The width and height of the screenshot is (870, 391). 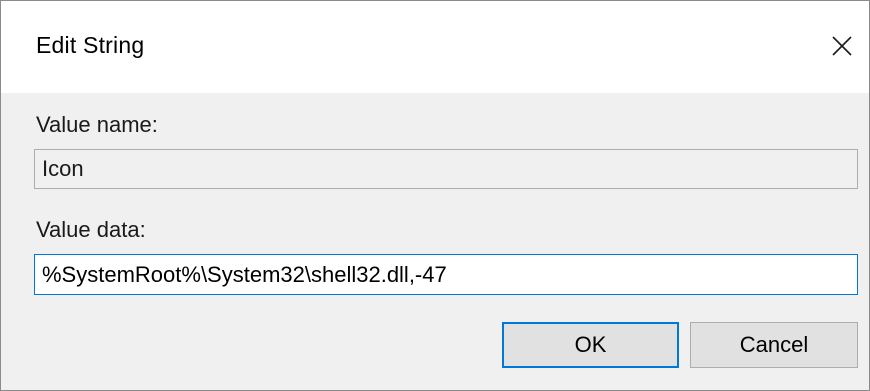 I want to click on cancel-button: Cancel, so click(x=774, y=345).